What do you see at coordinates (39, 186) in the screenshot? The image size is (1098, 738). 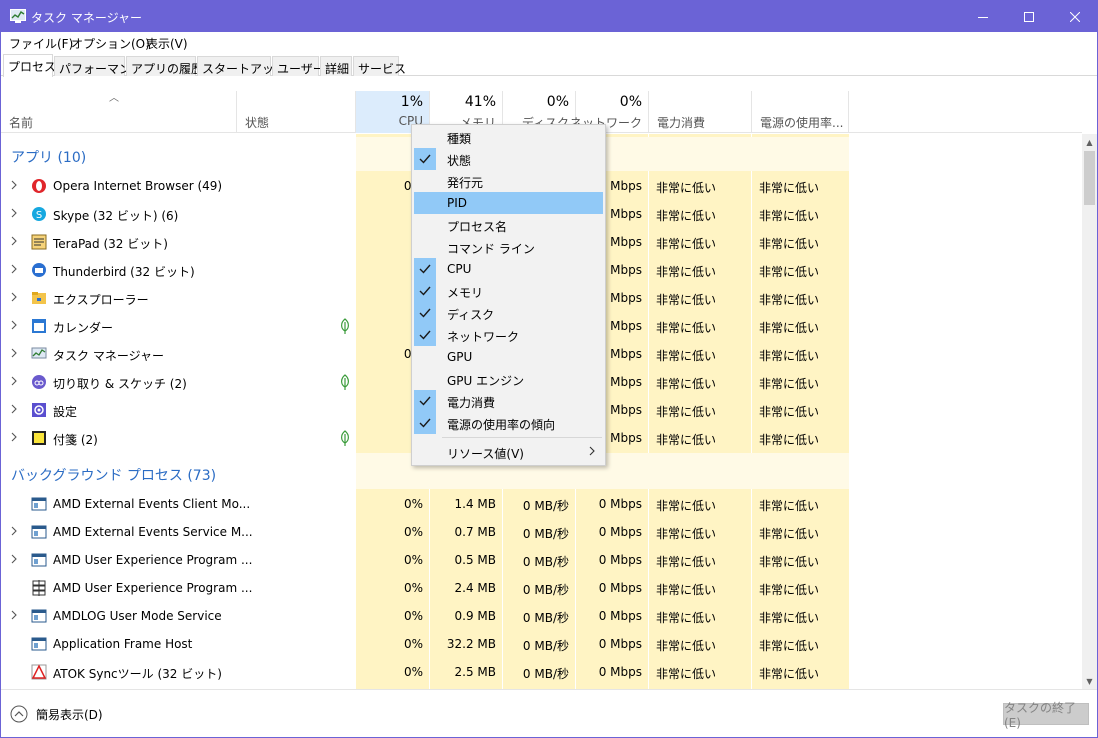 I see `opera-icon` at bounding box center [39, 186].